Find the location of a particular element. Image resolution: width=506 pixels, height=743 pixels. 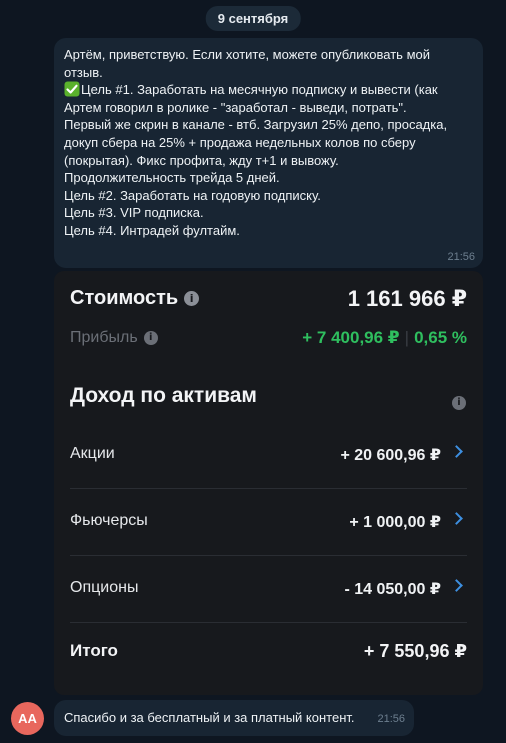

asset-value: + 1 000,00 ₽ is located at coordinates (395, 522).